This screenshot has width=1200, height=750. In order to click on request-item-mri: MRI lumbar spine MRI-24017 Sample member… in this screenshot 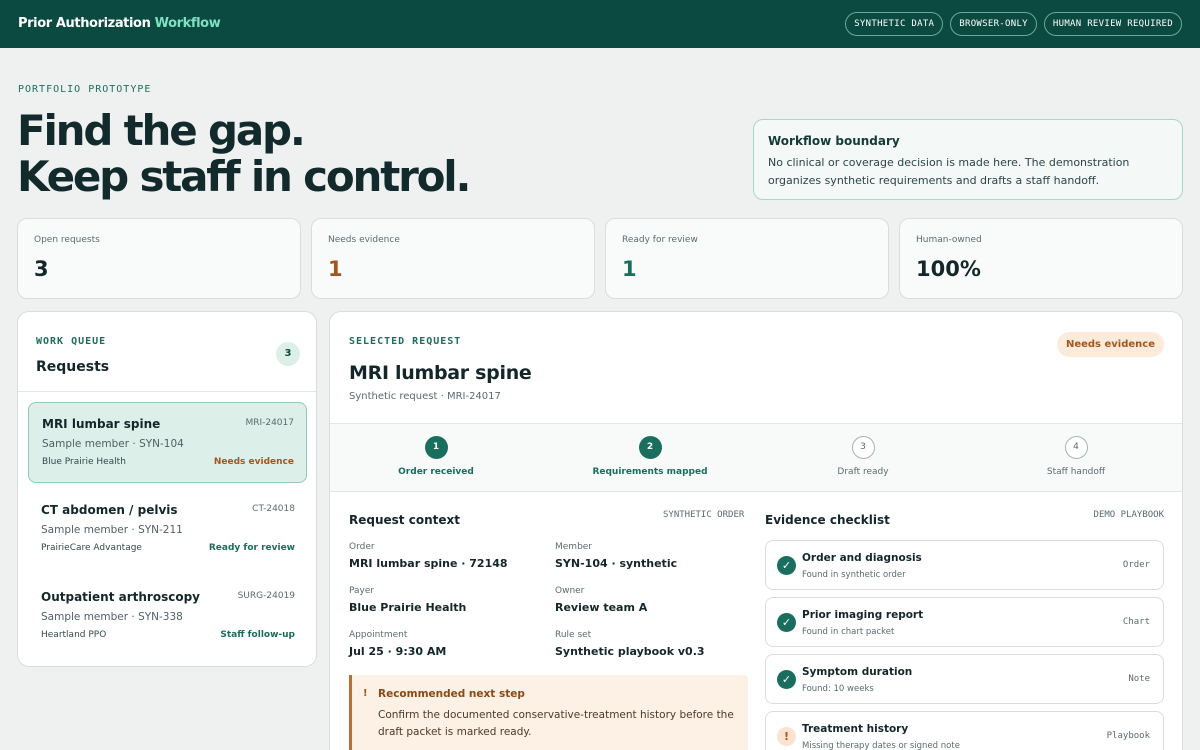, I will do `click(167, 442)`.